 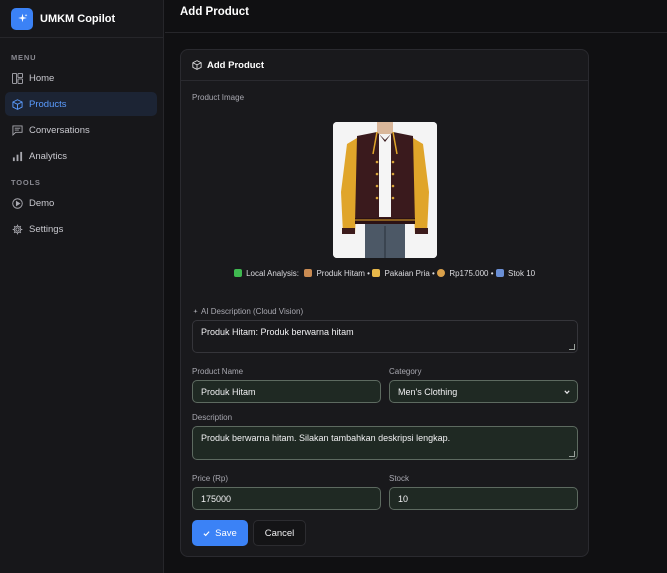 I want to click on product-name-input: Produk Hitam, so click(x=286, y=391).